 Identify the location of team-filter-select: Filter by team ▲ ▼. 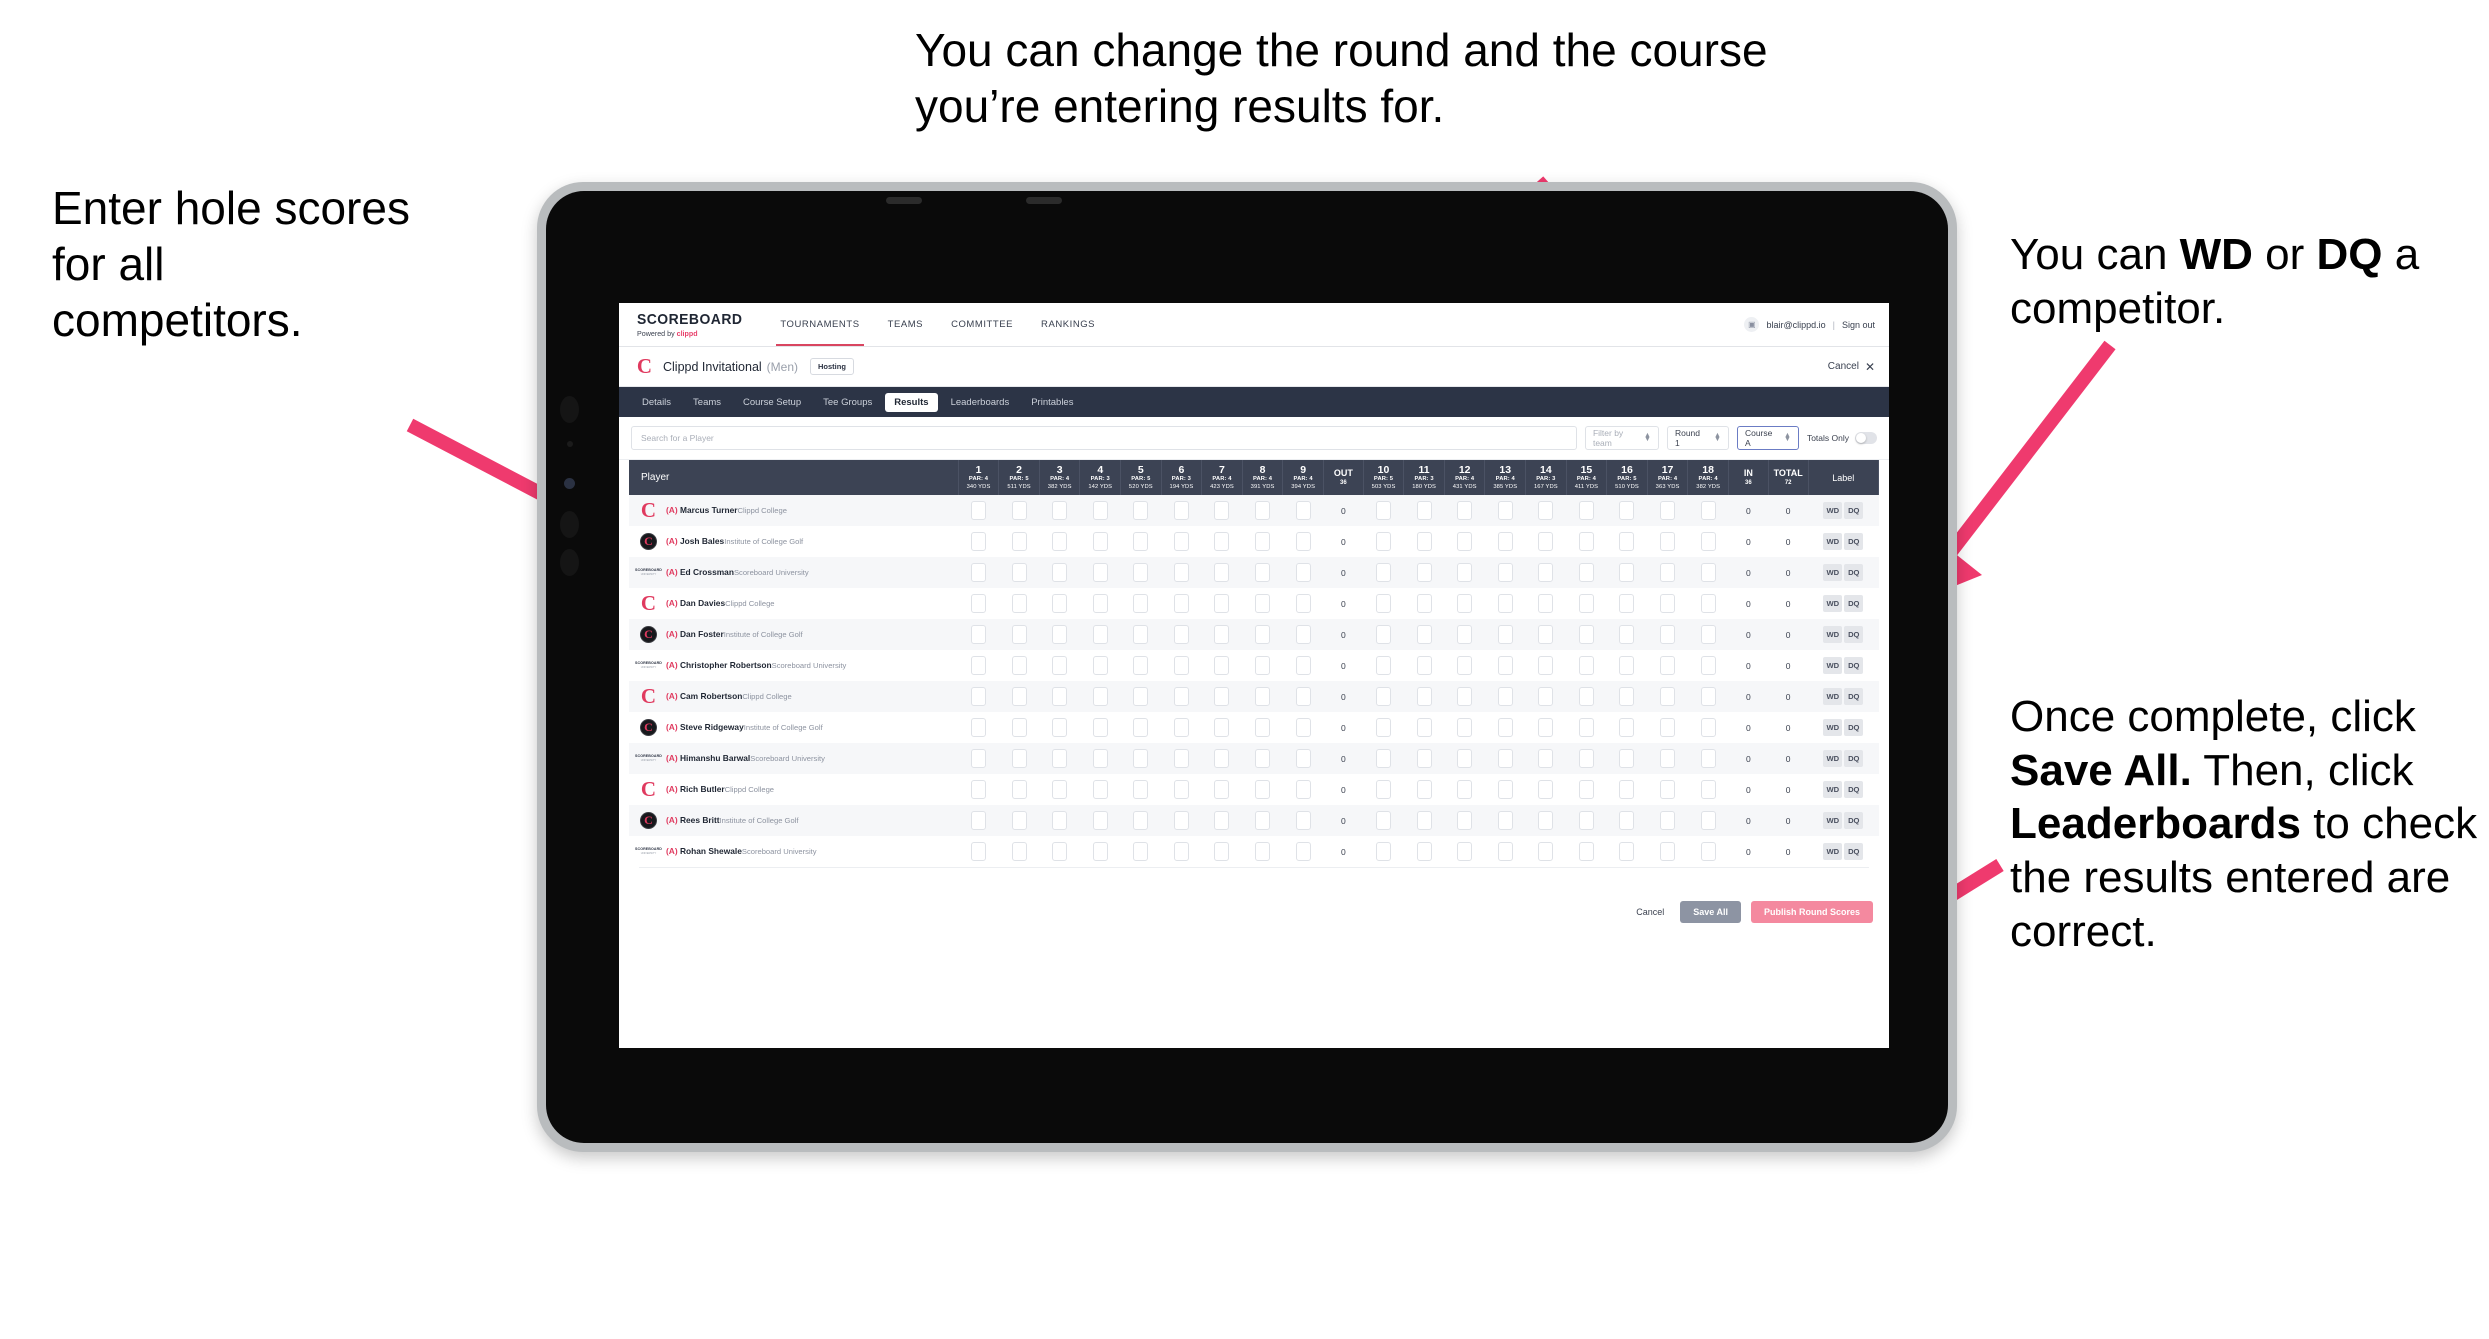
(1621, 438).